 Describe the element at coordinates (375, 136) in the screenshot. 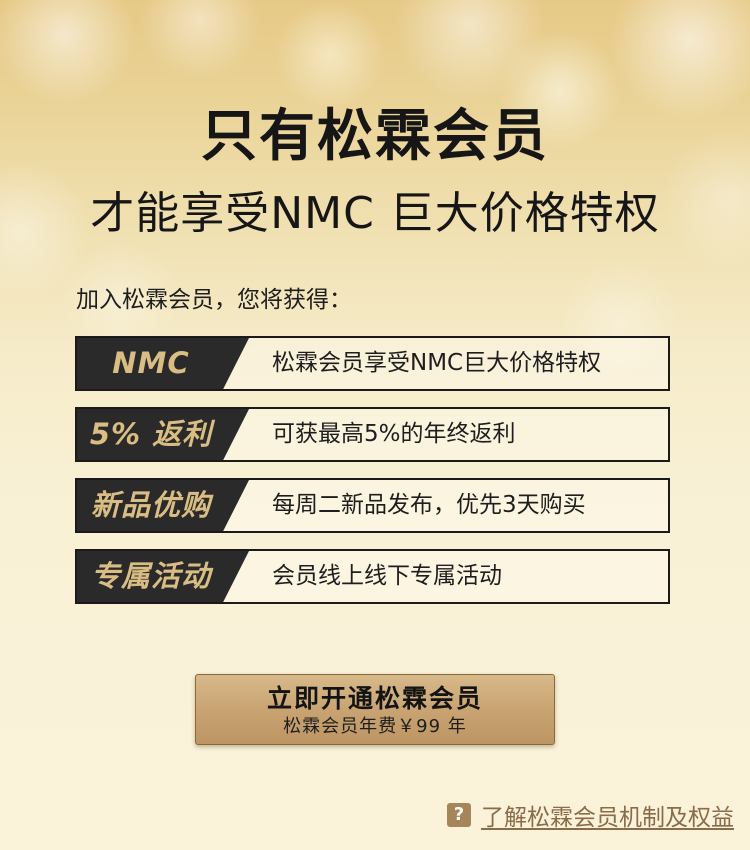

I see `page-title: 只有松霖会员` at that location.